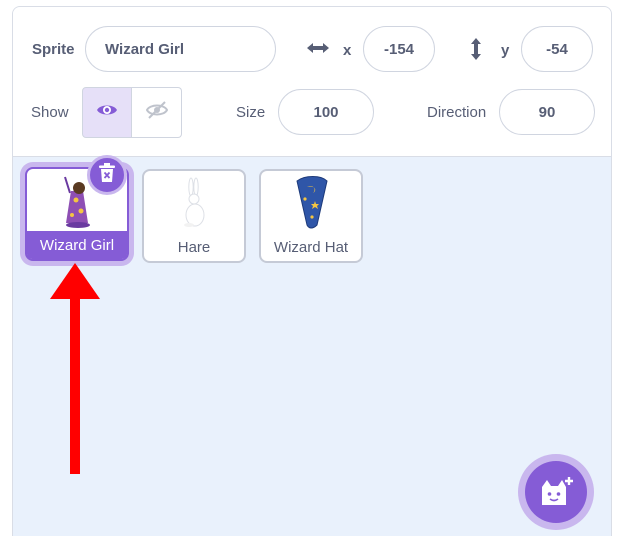  I want to click on trash-icon, so click(107, 175).